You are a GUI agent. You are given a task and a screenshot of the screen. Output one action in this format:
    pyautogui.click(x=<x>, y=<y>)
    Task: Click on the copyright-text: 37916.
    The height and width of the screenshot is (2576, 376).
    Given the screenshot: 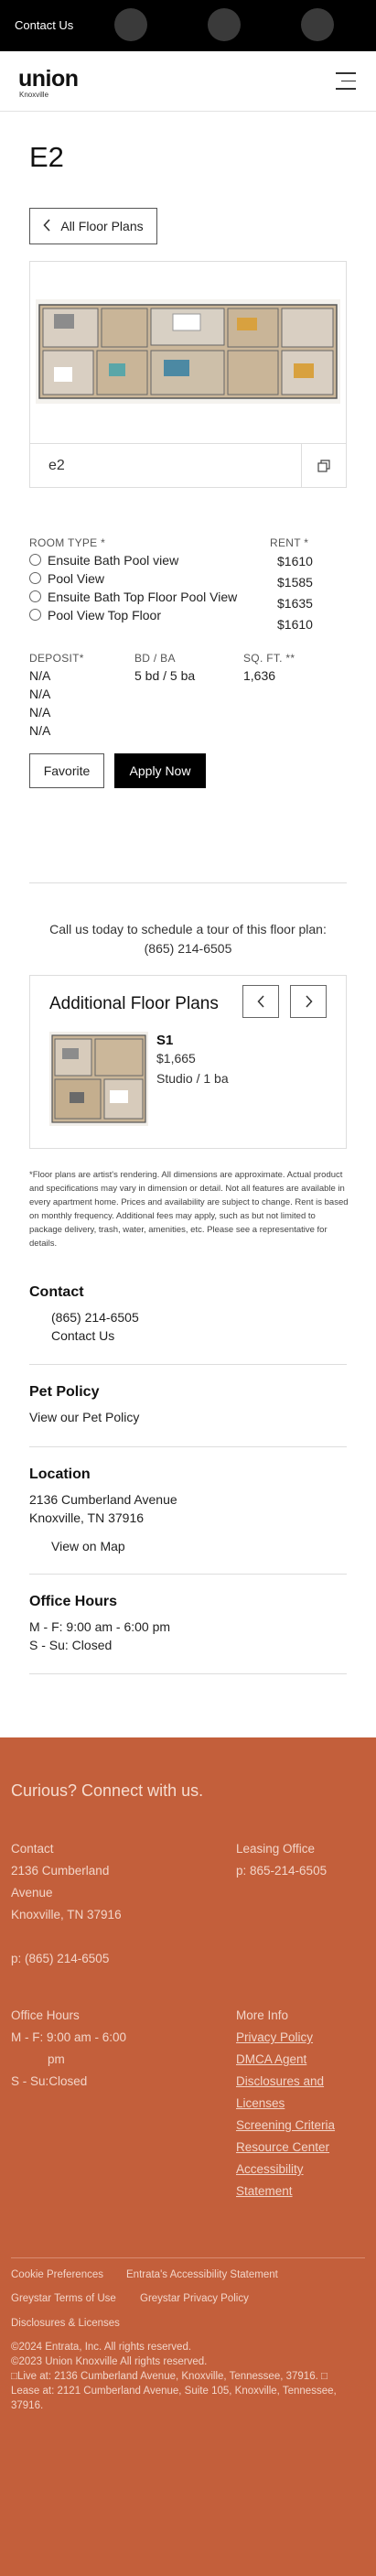 What is the action you would take?
    pyautogui.click(x=27, y=2406)
    